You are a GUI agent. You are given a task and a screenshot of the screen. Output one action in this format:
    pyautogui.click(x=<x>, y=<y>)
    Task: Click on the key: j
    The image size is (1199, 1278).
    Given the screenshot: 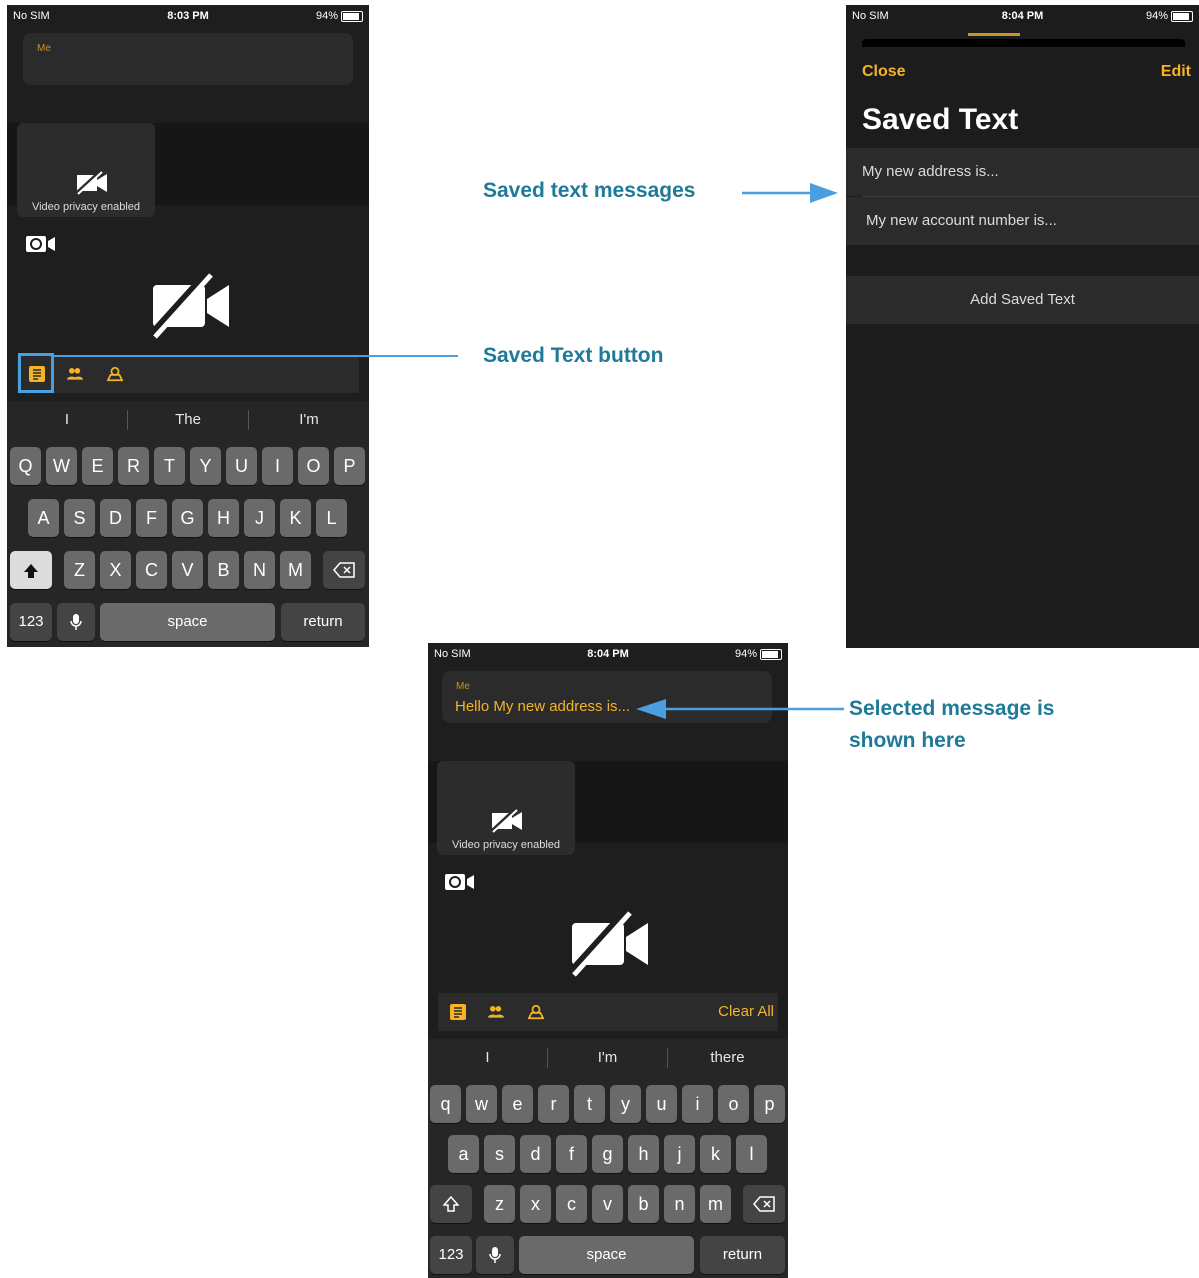 What is the action you would take?
    pyautogui.click(x=679, y=1154)
    